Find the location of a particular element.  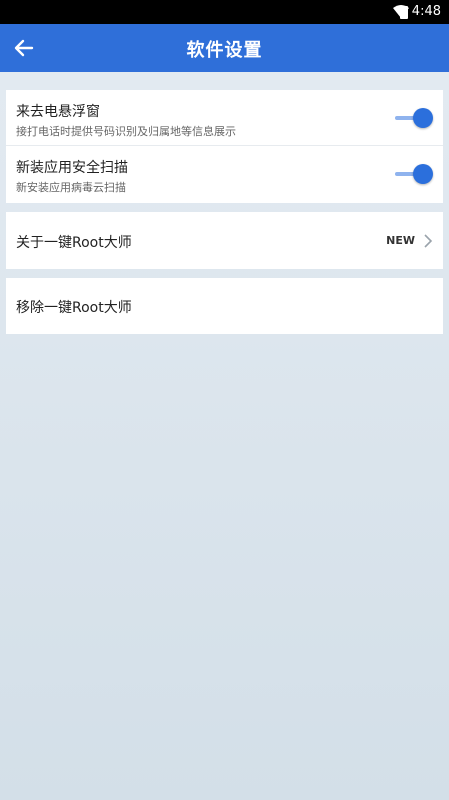

remove-row: 移除一键Root大师 is located at coordinates (224, 306).